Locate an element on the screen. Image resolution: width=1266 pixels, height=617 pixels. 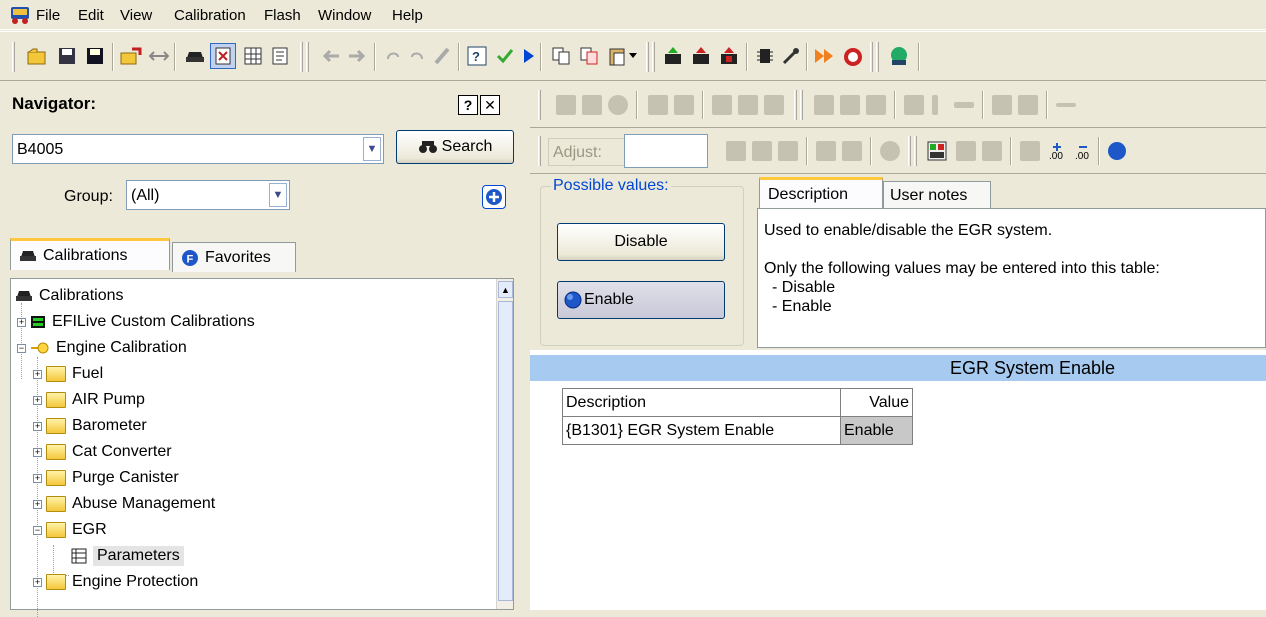
add-group-button is located at coordinates (494, 197).